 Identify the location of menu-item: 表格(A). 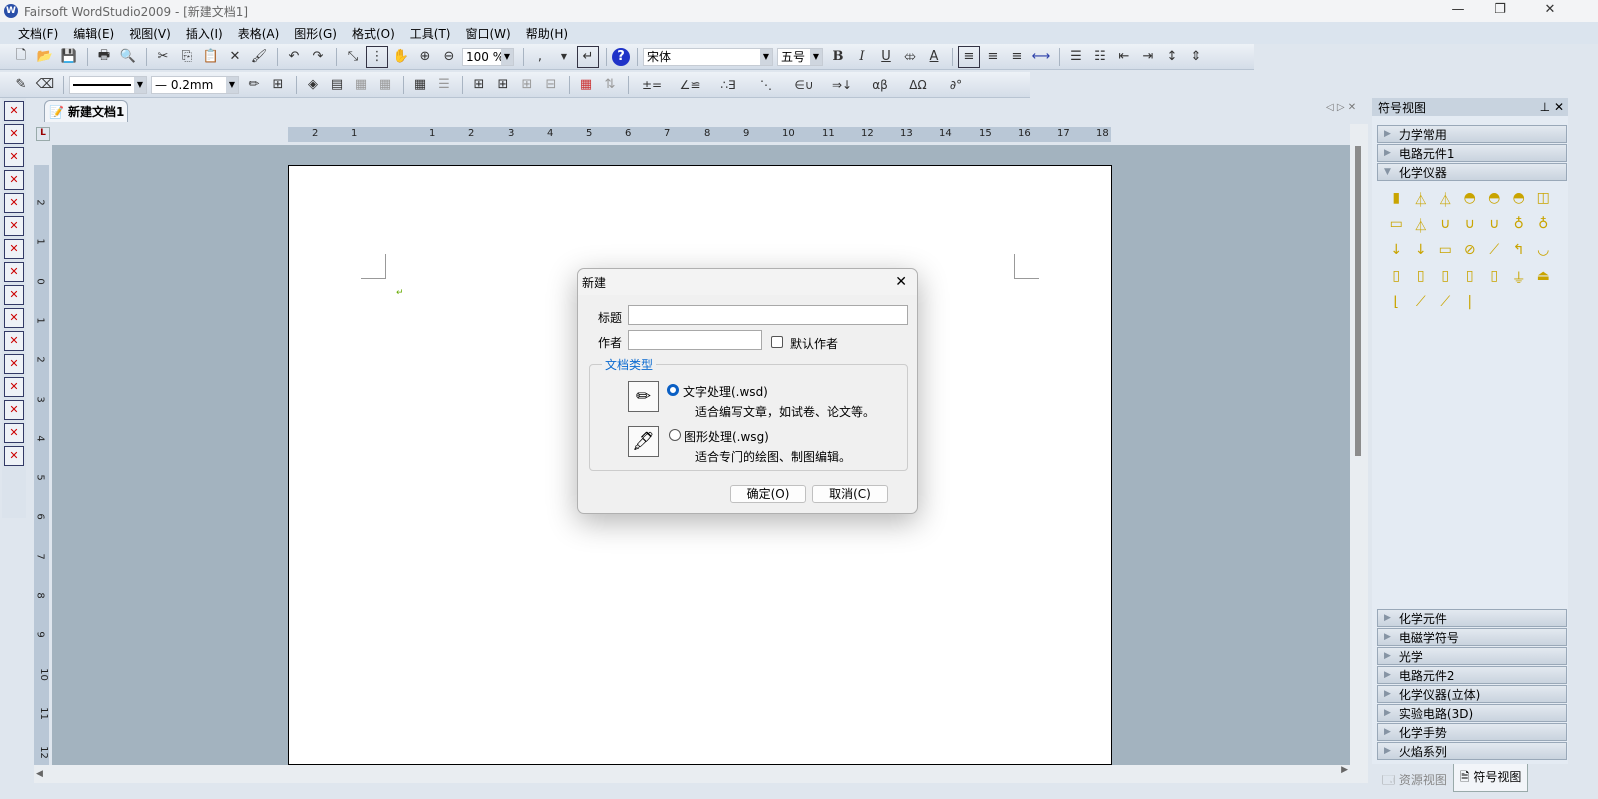
(259, 33).